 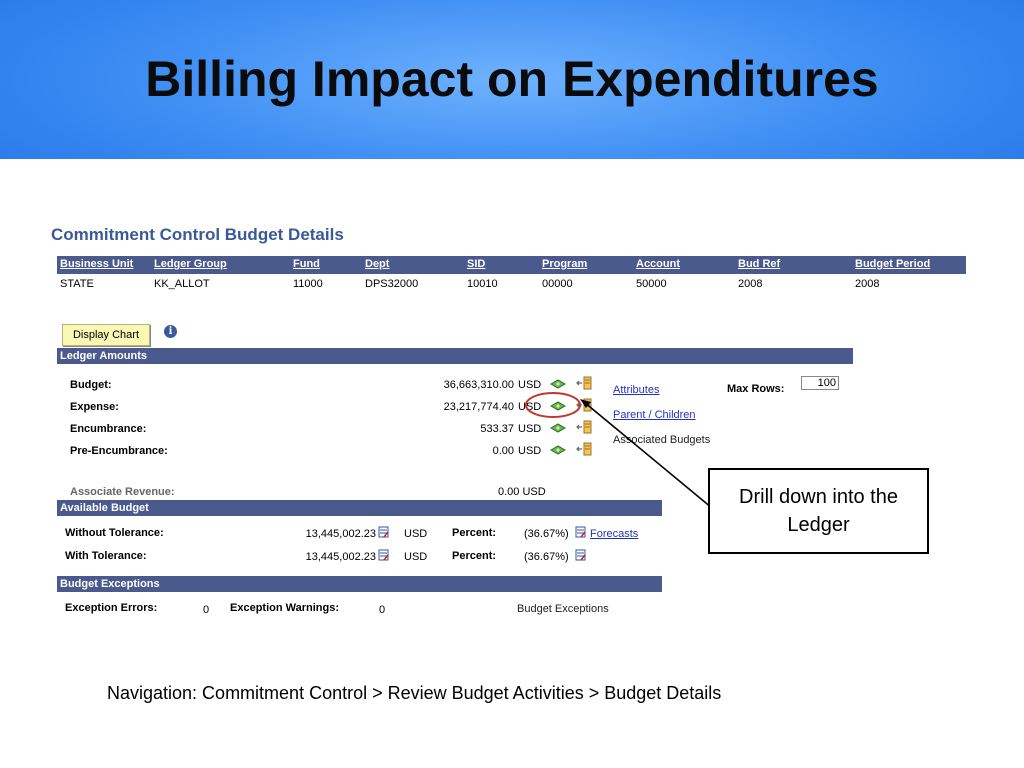 I want to click on callout-box: Drill down into the Ledger, so click(x=818, y=511).